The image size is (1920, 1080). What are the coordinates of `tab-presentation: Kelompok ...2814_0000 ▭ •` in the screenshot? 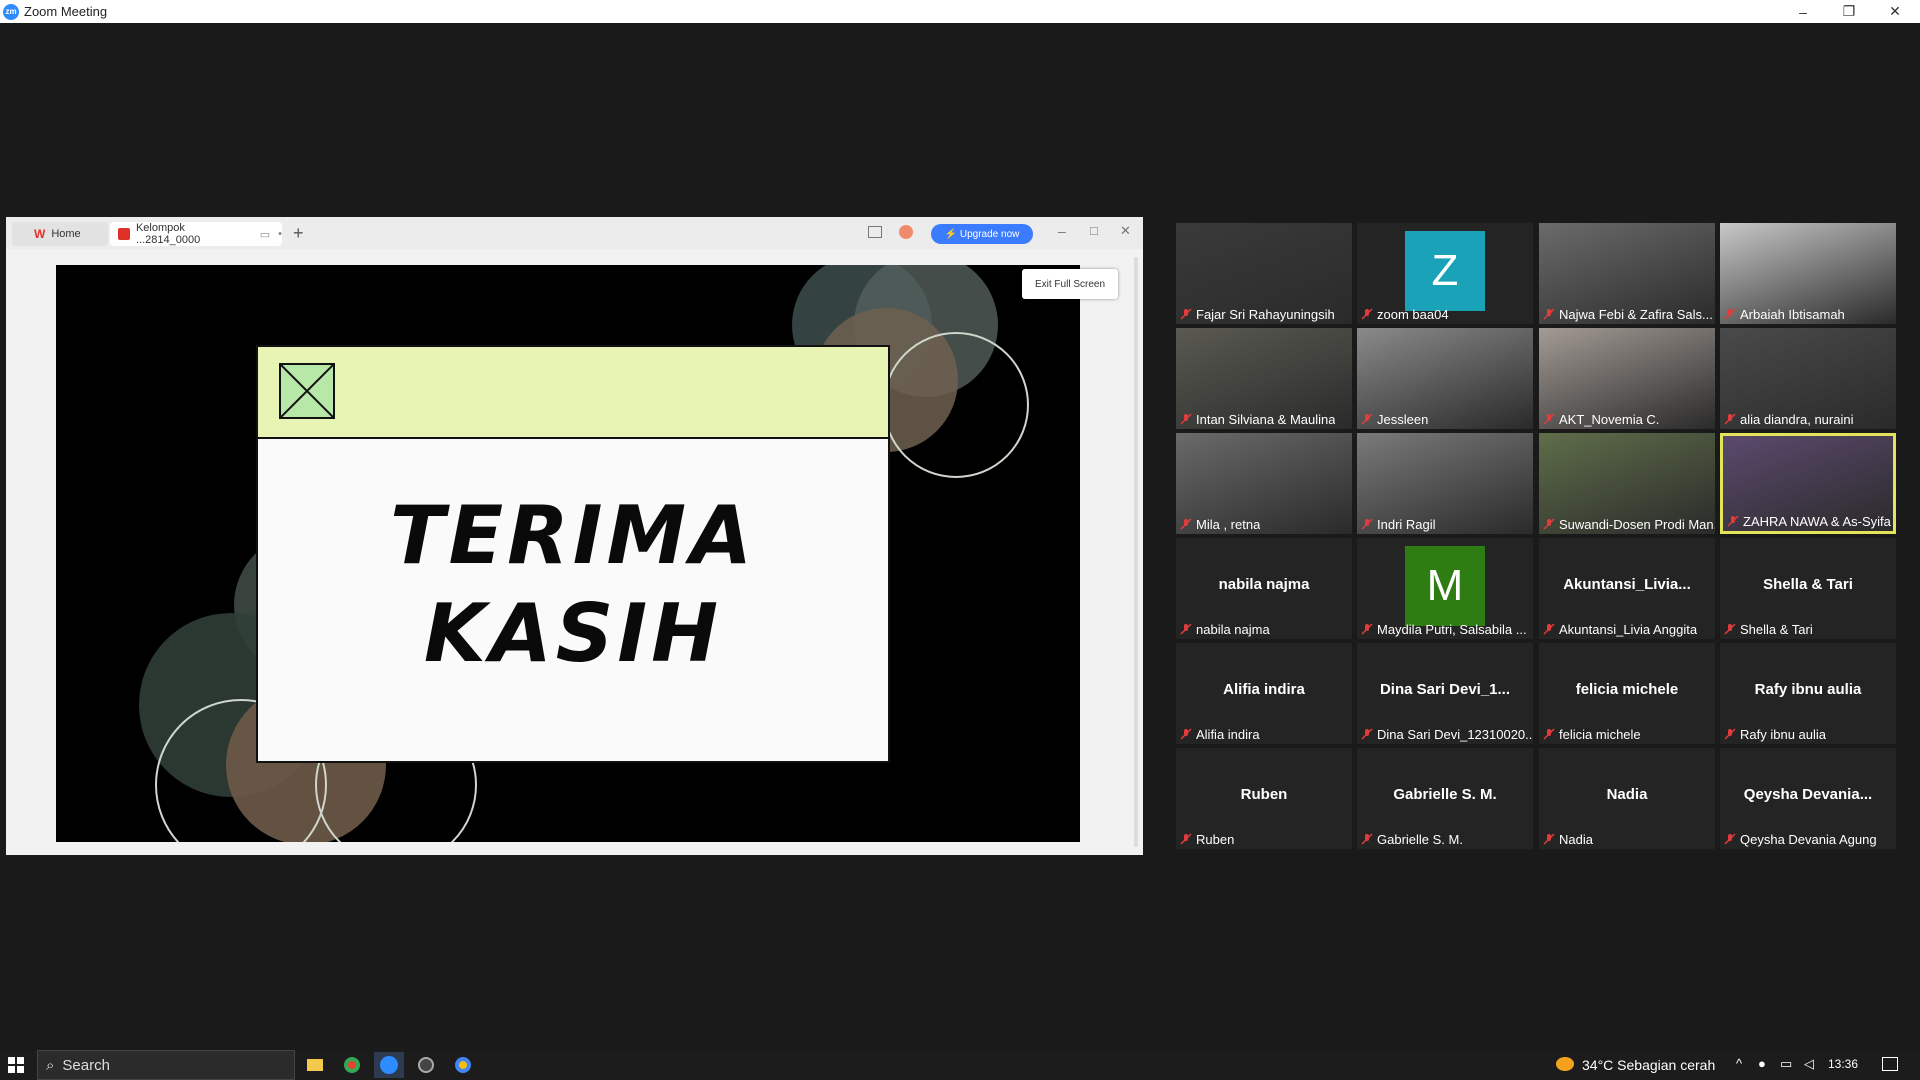 It's located at (196, 234).